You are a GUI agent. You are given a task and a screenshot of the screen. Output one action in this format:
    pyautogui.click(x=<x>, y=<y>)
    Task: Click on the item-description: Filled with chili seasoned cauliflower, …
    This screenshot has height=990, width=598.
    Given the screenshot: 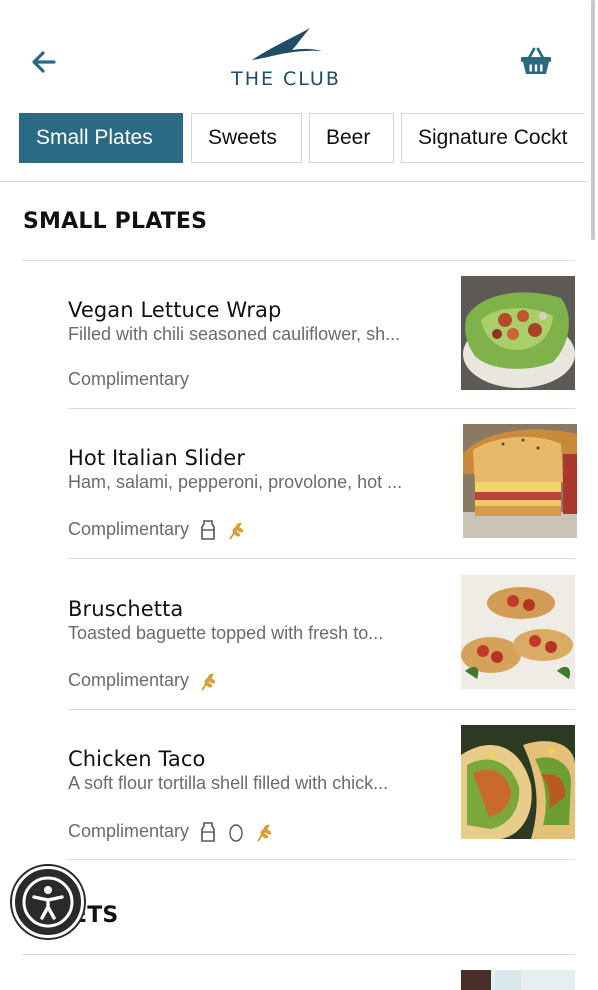 What is the action you would take?
    pyautogui.click(x=234, y=334)
    